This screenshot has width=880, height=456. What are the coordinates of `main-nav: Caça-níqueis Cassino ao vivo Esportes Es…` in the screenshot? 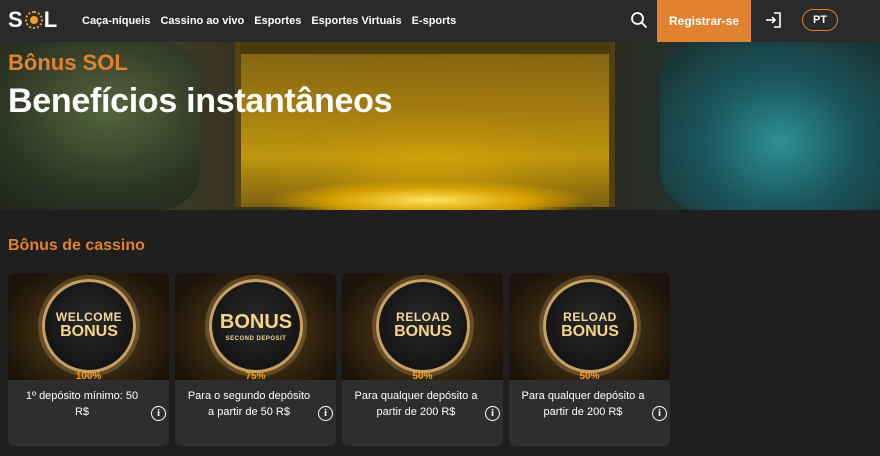 It's located at (269, 21).